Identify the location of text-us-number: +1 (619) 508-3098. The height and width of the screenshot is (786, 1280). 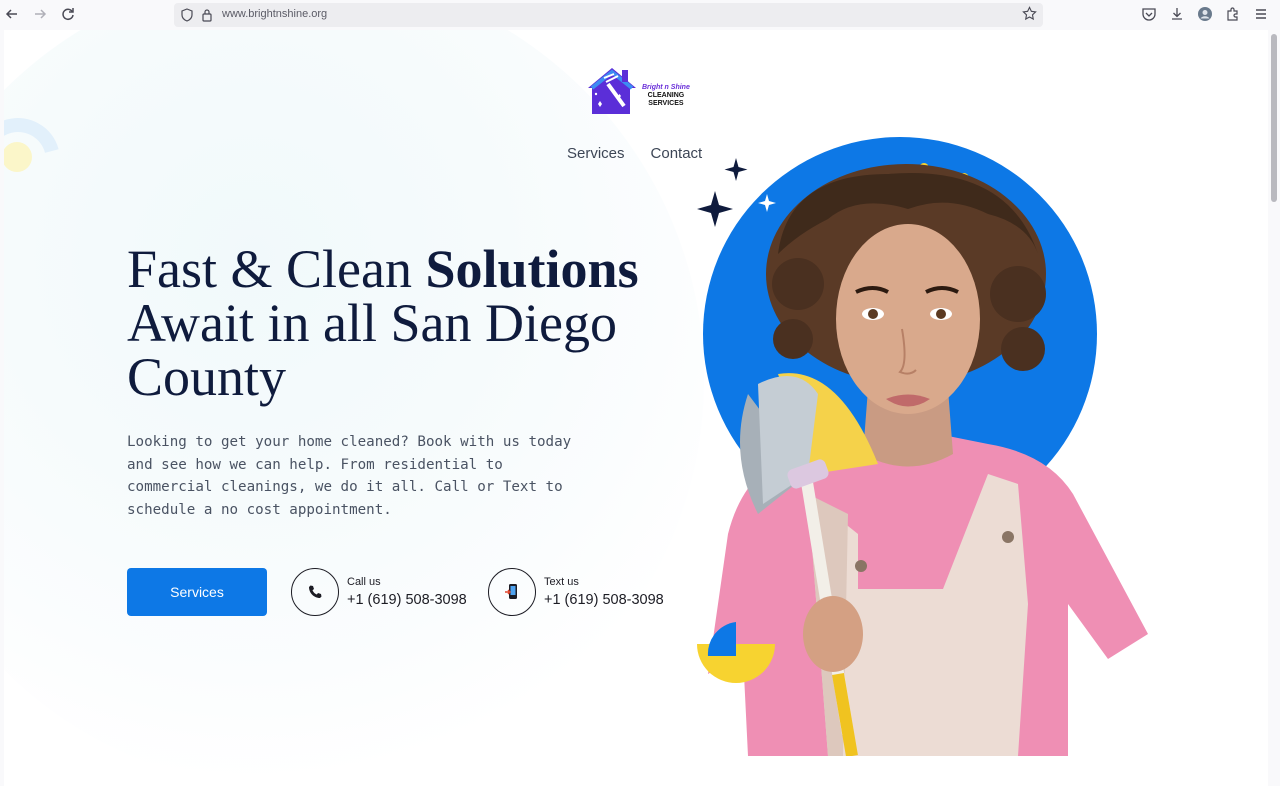
(604, 600).